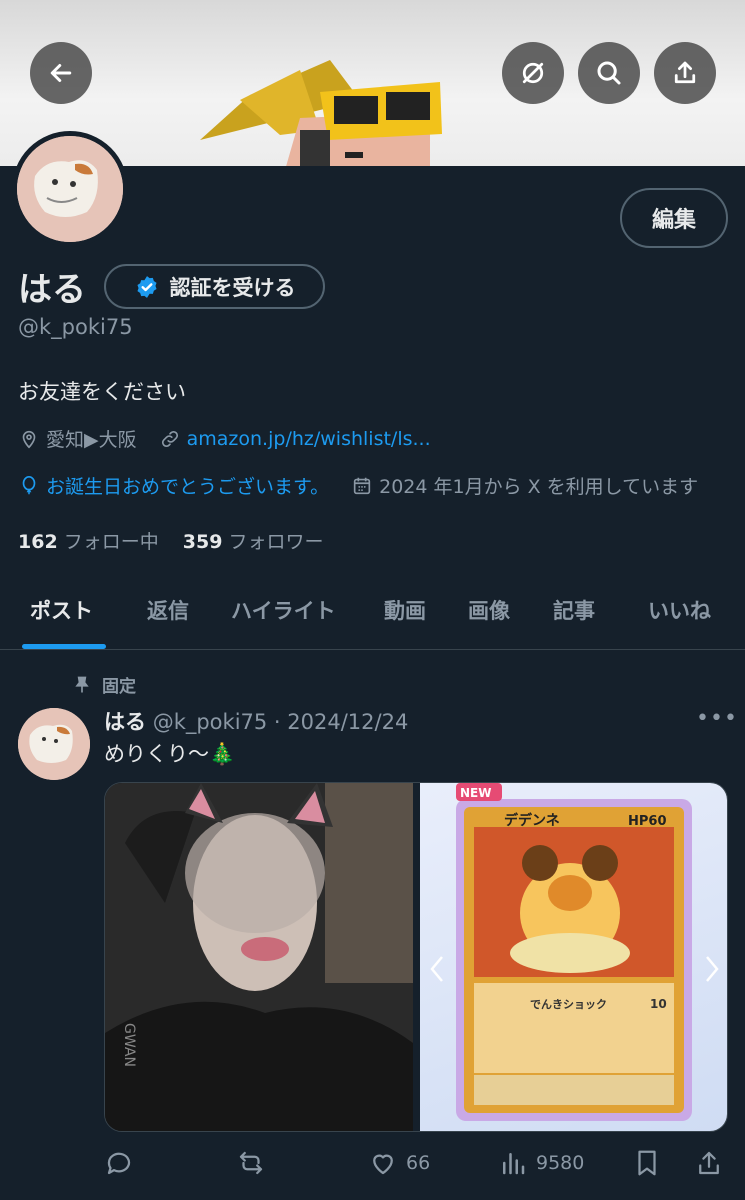  Describe the element at coordinates (91, 440) in the screenshot. I see `profile-location: 愛知▶大阪` at that location.